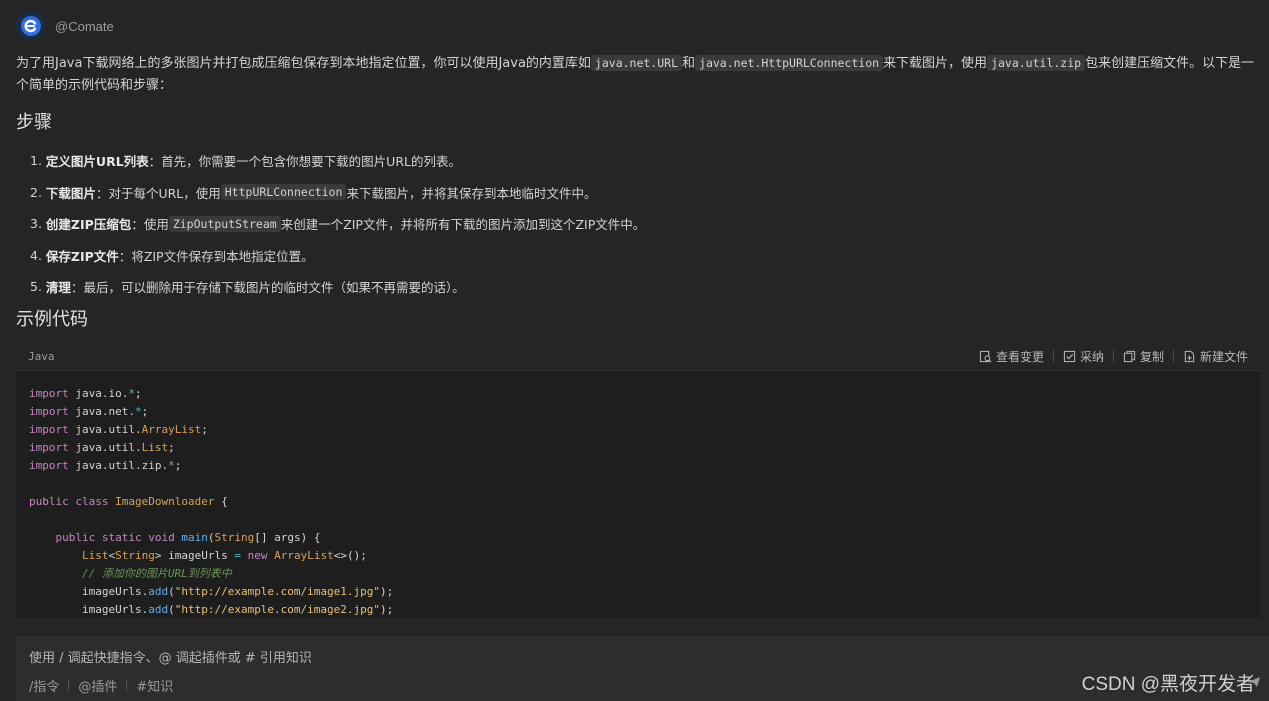 The height and width of the screenshot is (701, 1269). Describe the element at coordinates (638, 356) in the screenshot. I see `code-toolbar: Java 查看变更 采纳 复制 新建文件` at that location.